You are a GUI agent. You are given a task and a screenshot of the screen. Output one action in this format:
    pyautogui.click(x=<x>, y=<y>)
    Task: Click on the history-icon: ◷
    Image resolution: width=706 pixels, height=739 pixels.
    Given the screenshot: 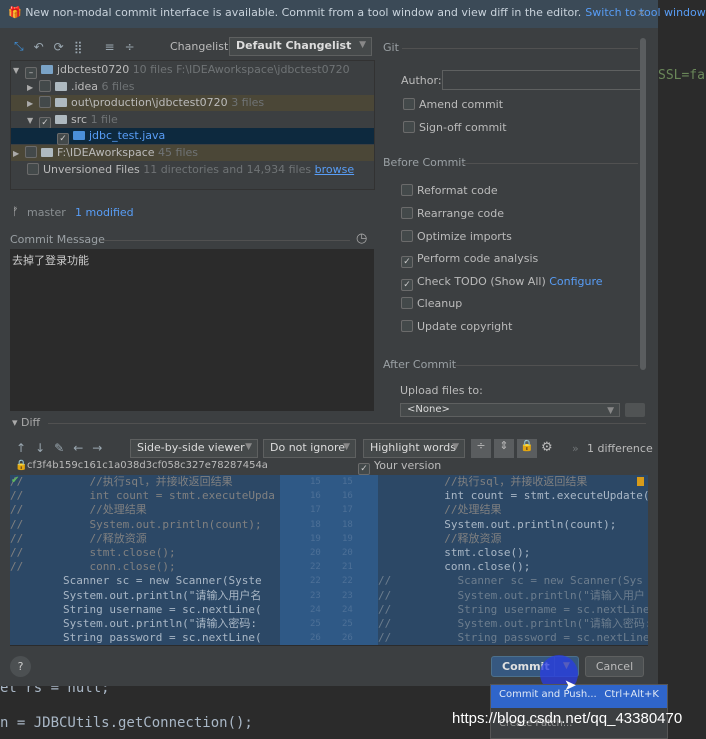 What is the action you would take?
    pyautogui.click(x=361, y=238)
    